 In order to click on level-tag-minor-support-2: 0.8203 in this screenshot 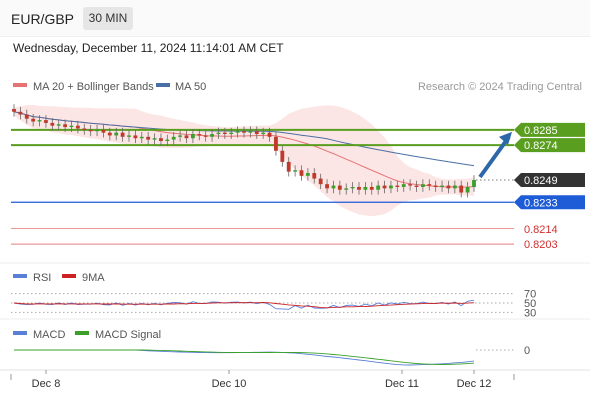, I will do `click(541, 245)`.